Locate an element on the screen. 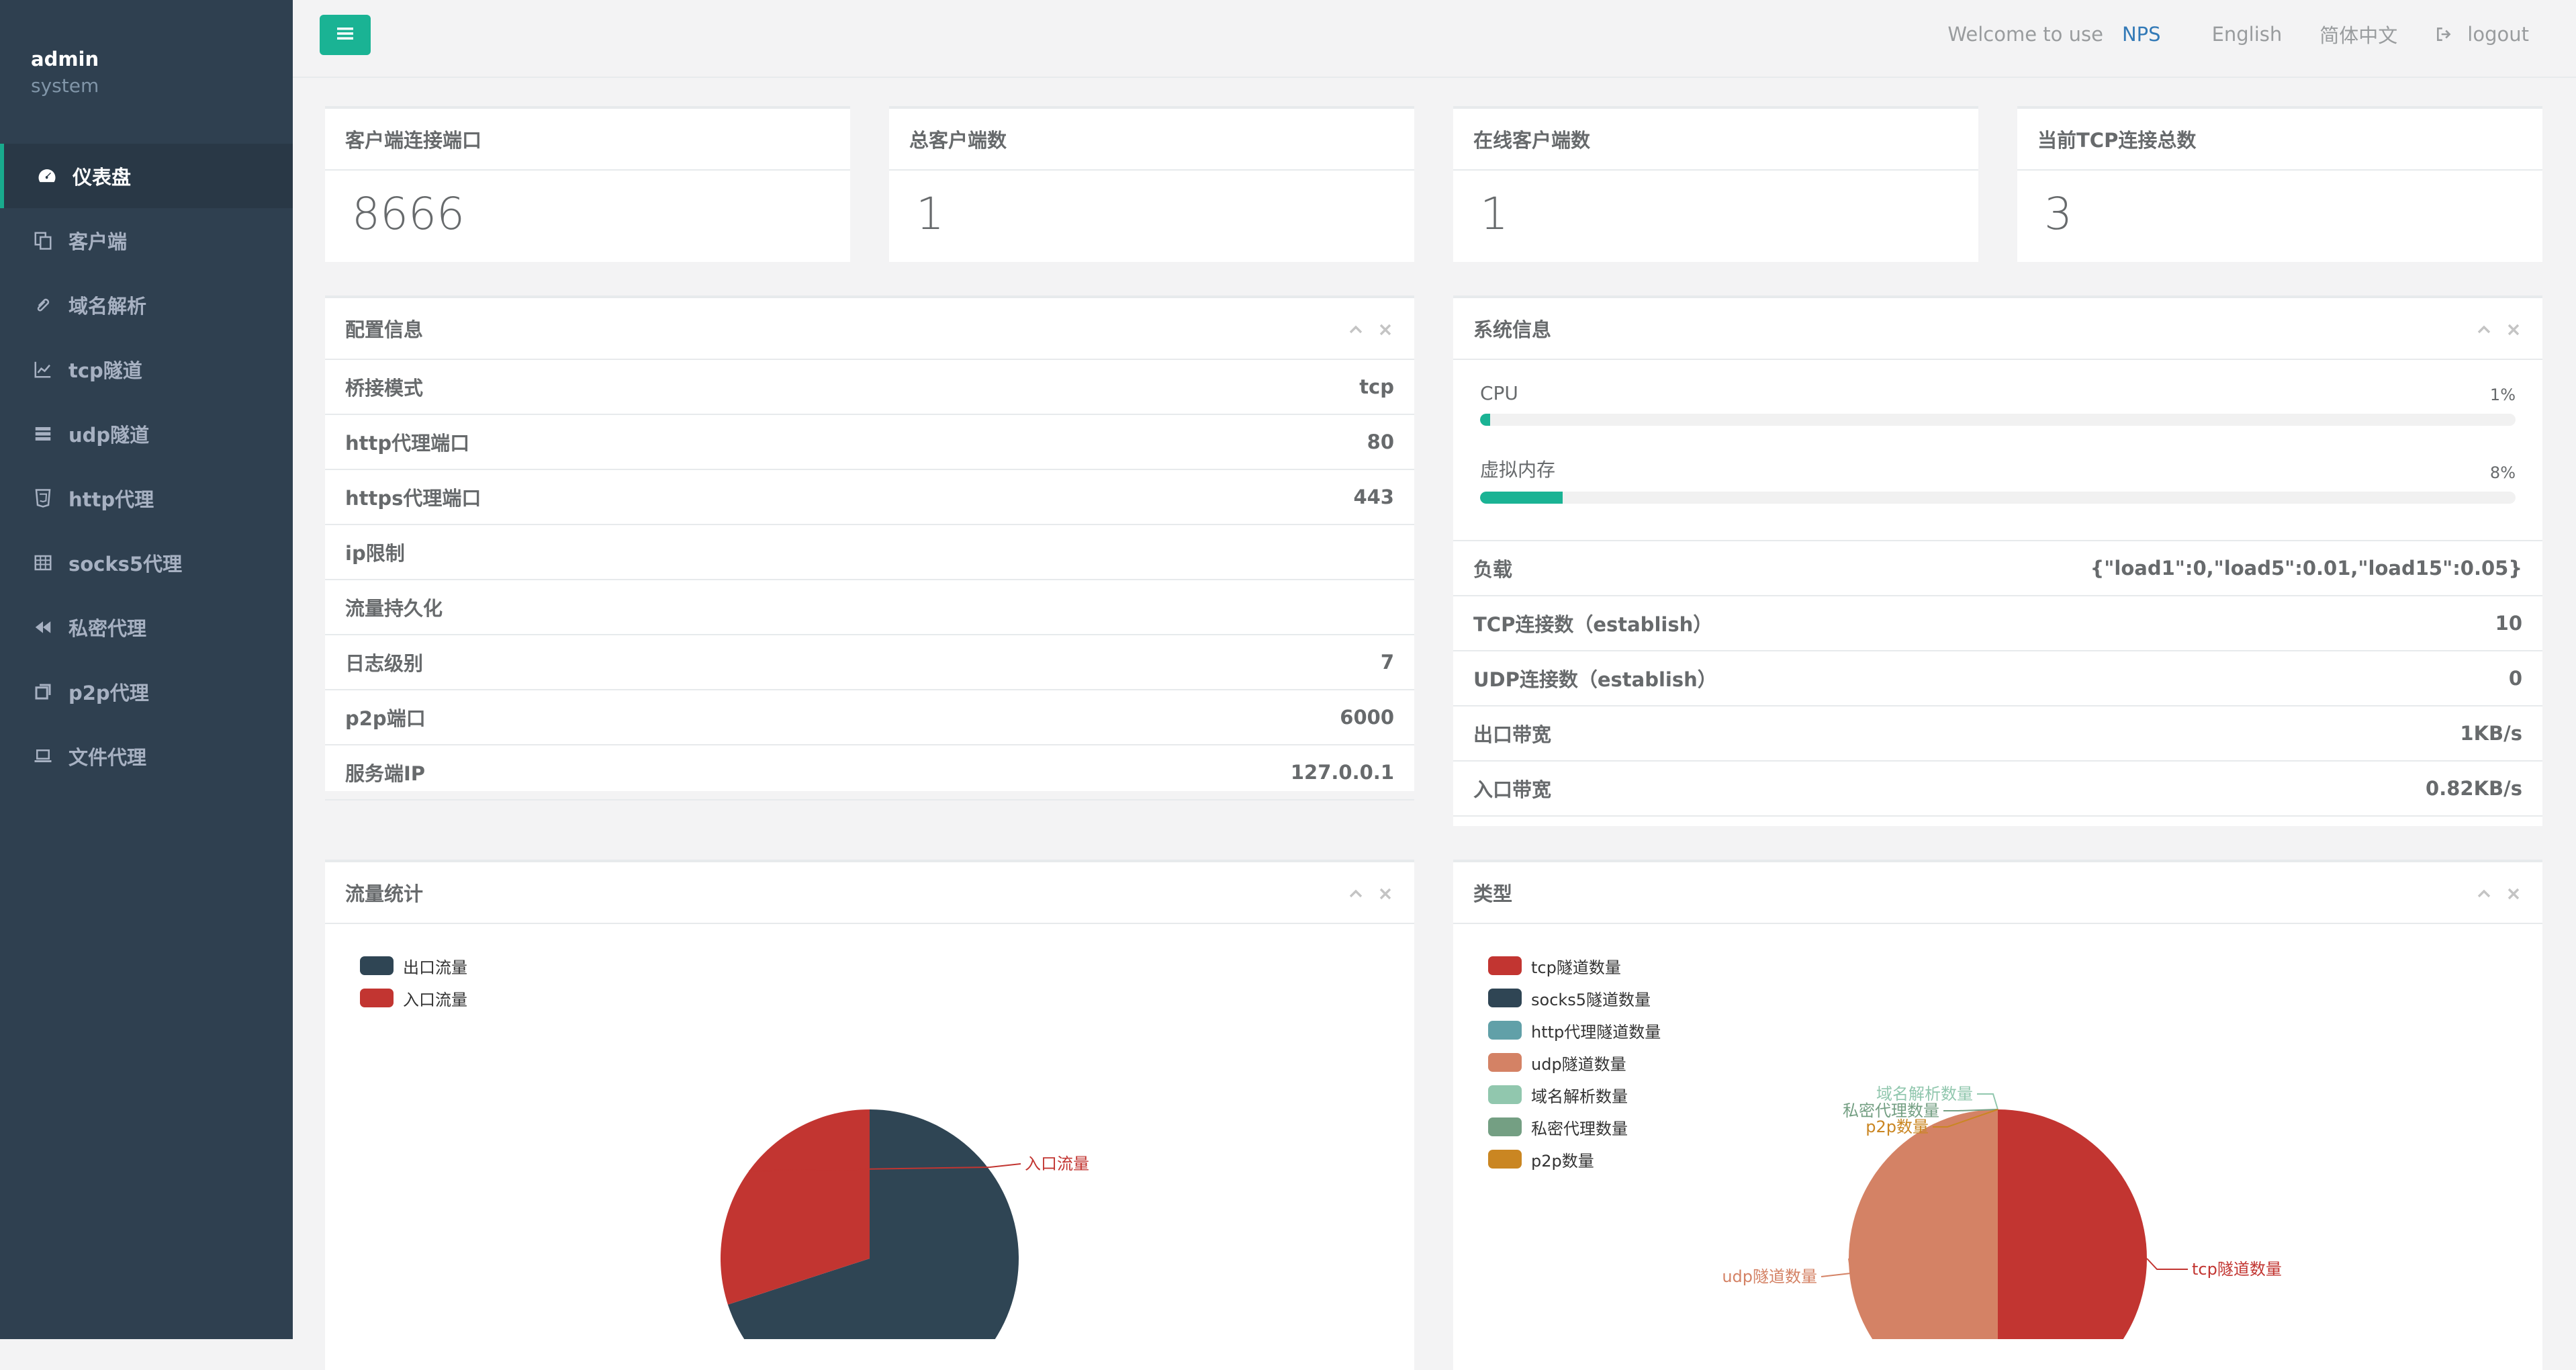 This screenshot has height=1370, width=2576. info-row: 入口带宽 0.82KB/s is located at coordinates (1997, 789).